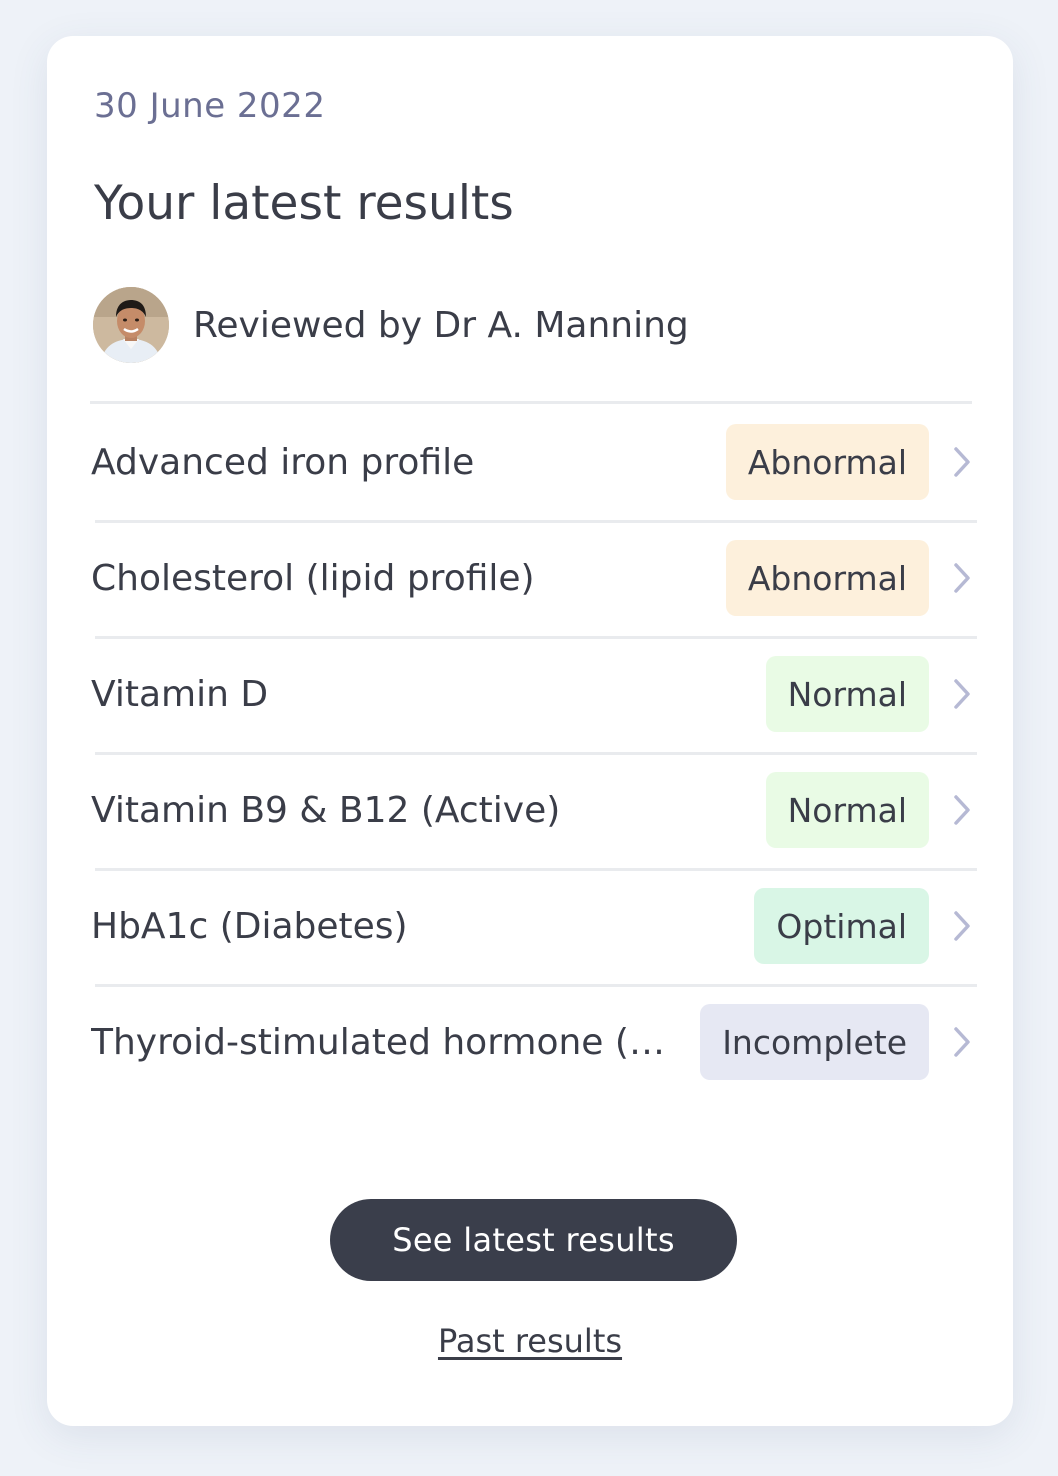 The height and width of the screenshot is (1476, 1058). I want to click on result-row-vitamin-b9-b12: Vitamin B9 & B12 (Active) Normal, so click(530, 810).